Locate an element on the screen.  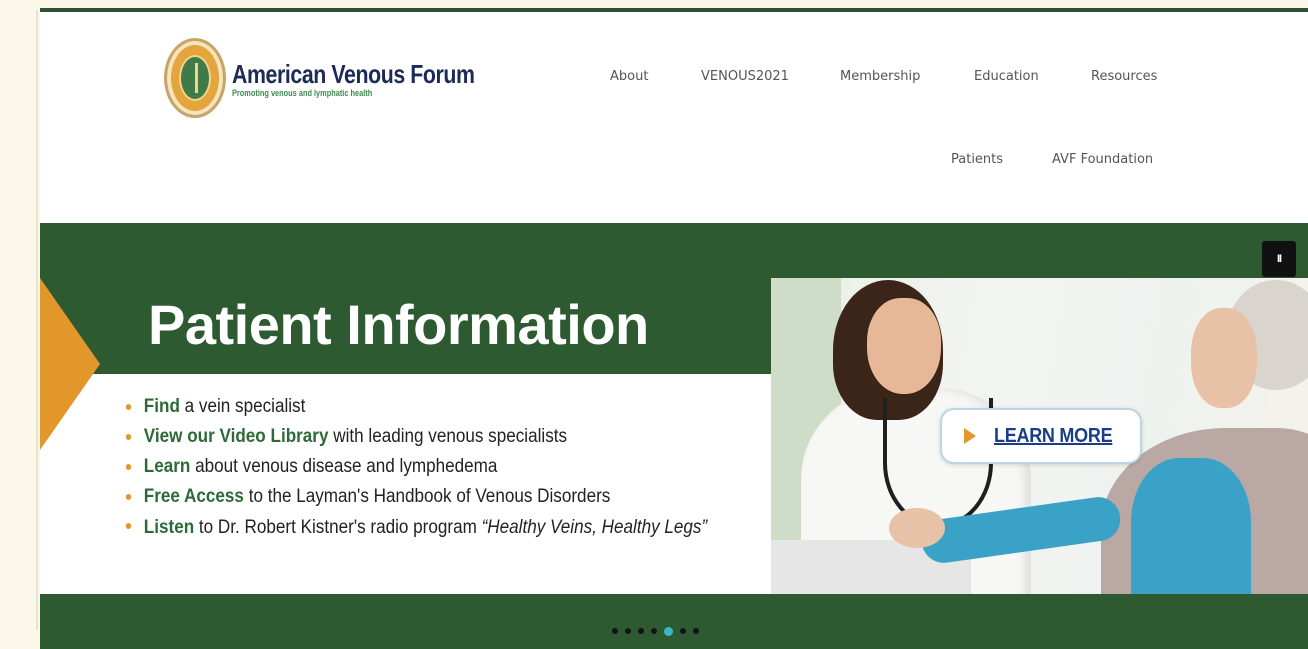
logo-tagline: Promoting venous and lymphatic health is located at coordinates (302, 92).